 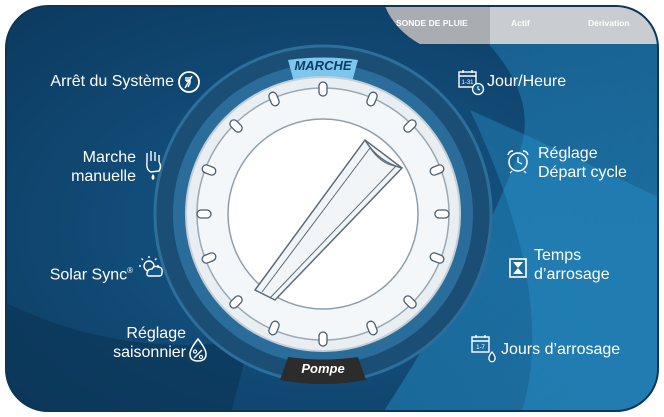 What do you see at coordinates (560, 349) in the screenshot?
I see `water-days-label: Jours d’arrosage` at bounding box center [560, 349].